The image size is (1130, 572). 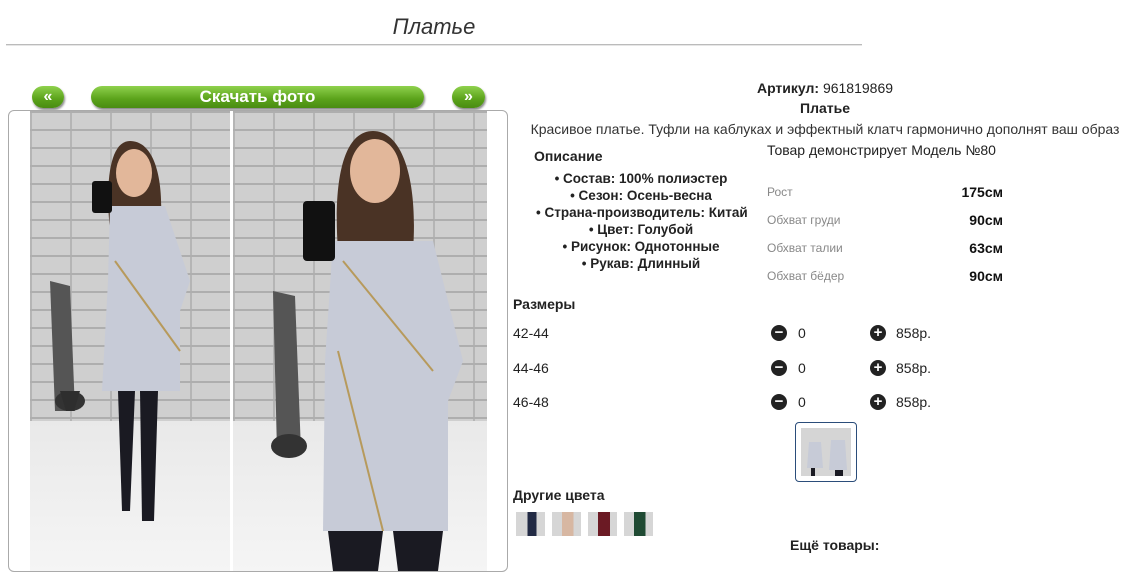 What do you see at coordinates (642, 212) in the screenshot?
I see `spec-item: • Страна-производитель: Китай` at bounding box center [642, 212].